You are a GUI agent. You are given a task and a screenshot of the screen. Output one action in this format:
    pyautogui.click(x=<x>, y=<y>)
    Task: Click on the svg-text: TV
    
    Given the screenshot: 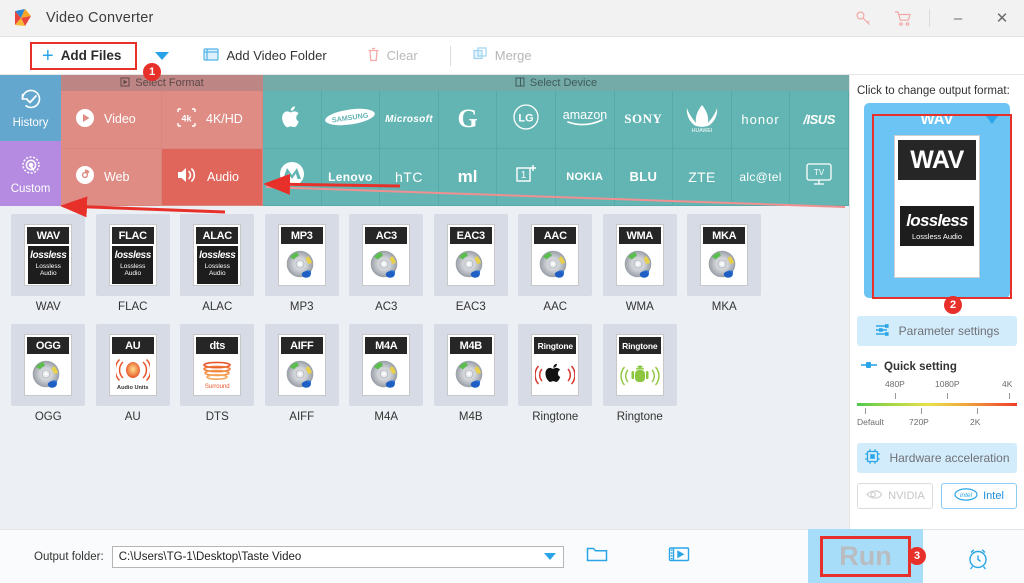 What is the action you would take?
    pyautogui.click(x=819, y=172)
    